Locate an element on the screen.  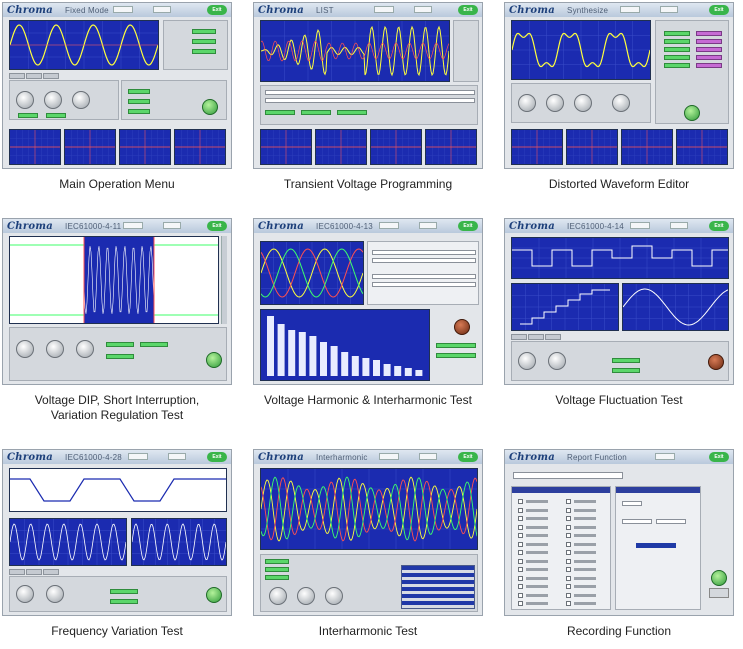
start-button is located at coordinates (214, 360).